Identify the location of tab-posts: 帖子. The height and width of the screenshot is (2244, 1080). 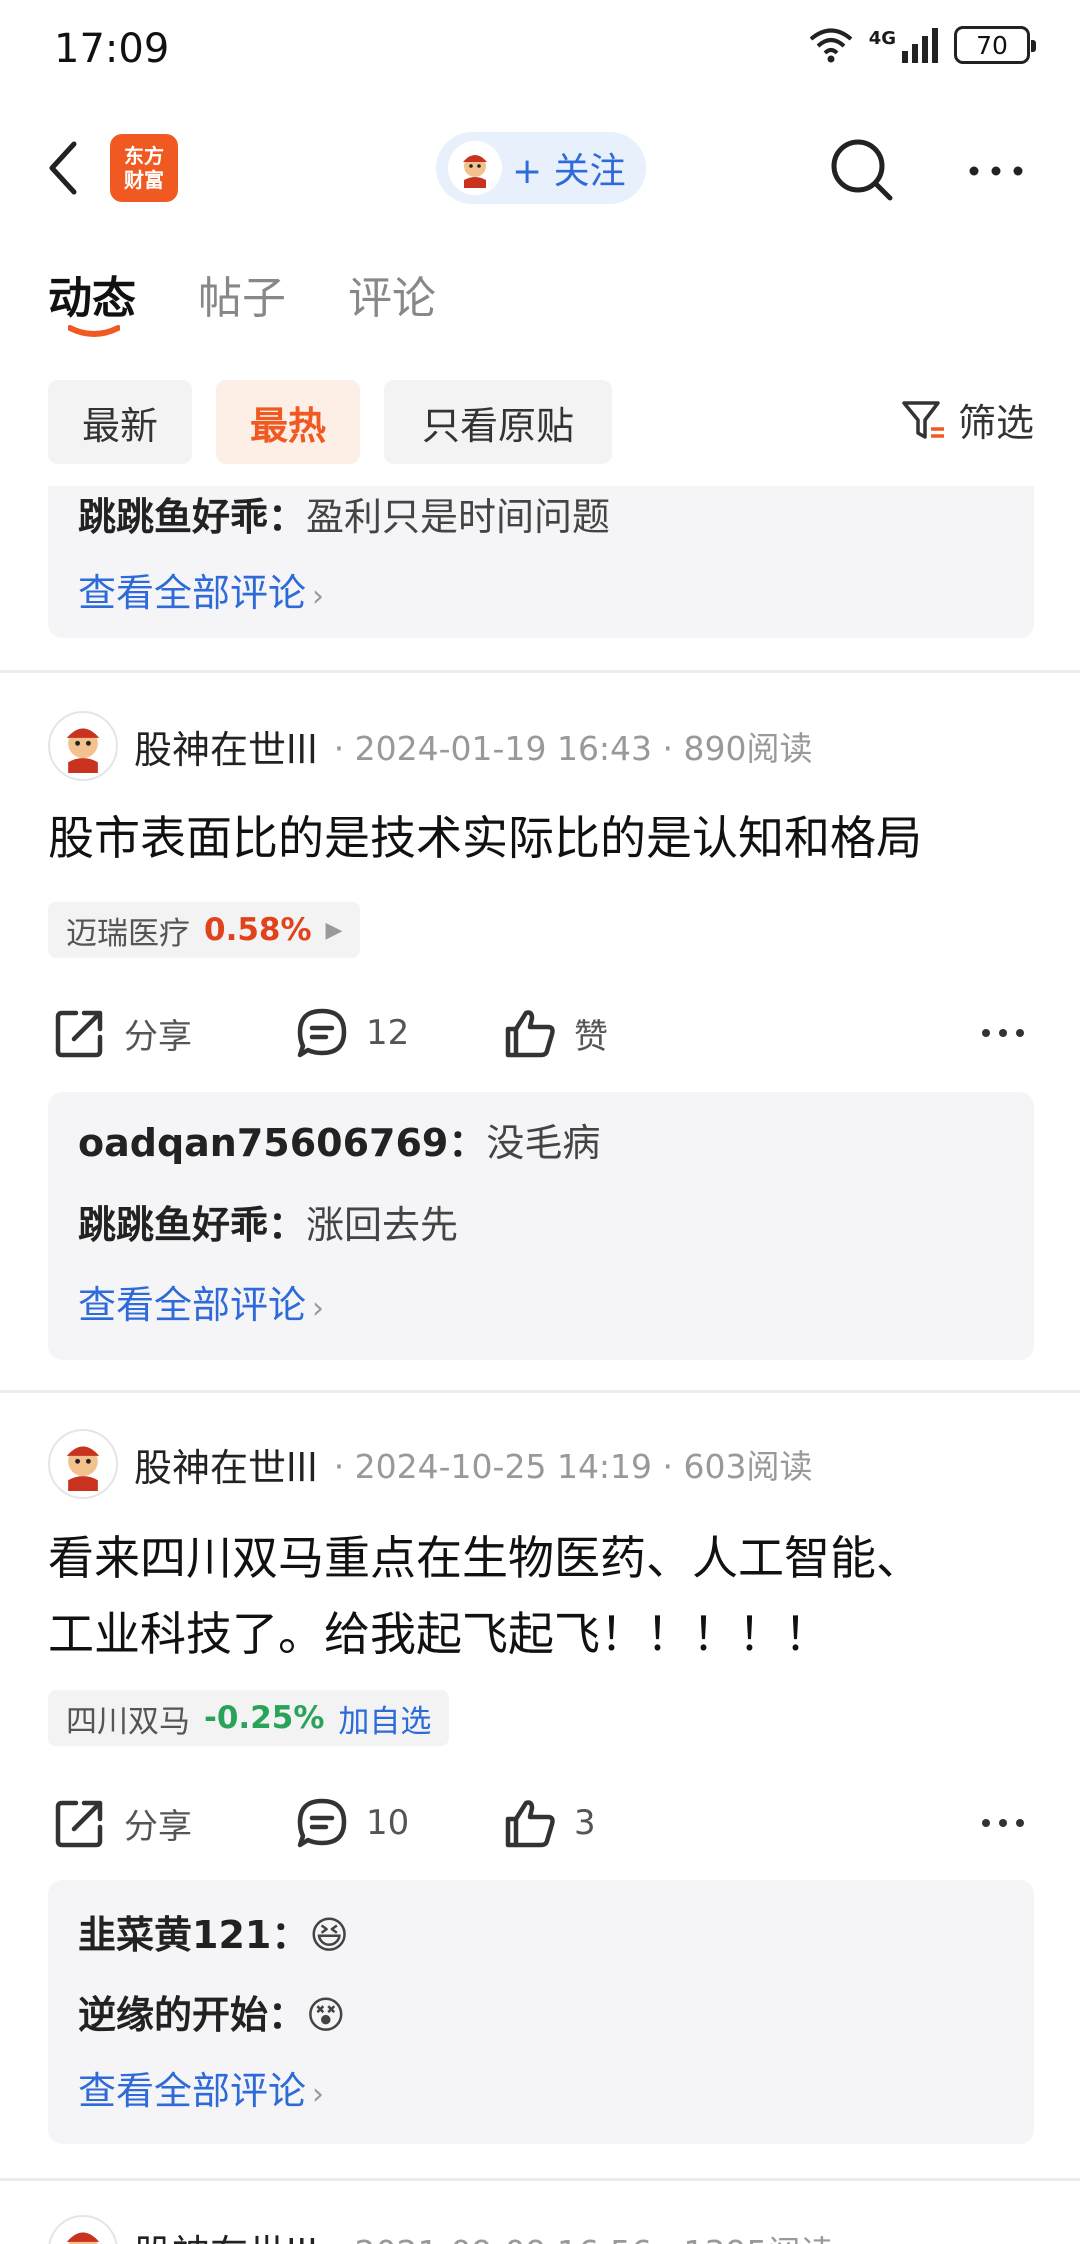
(242, 294).